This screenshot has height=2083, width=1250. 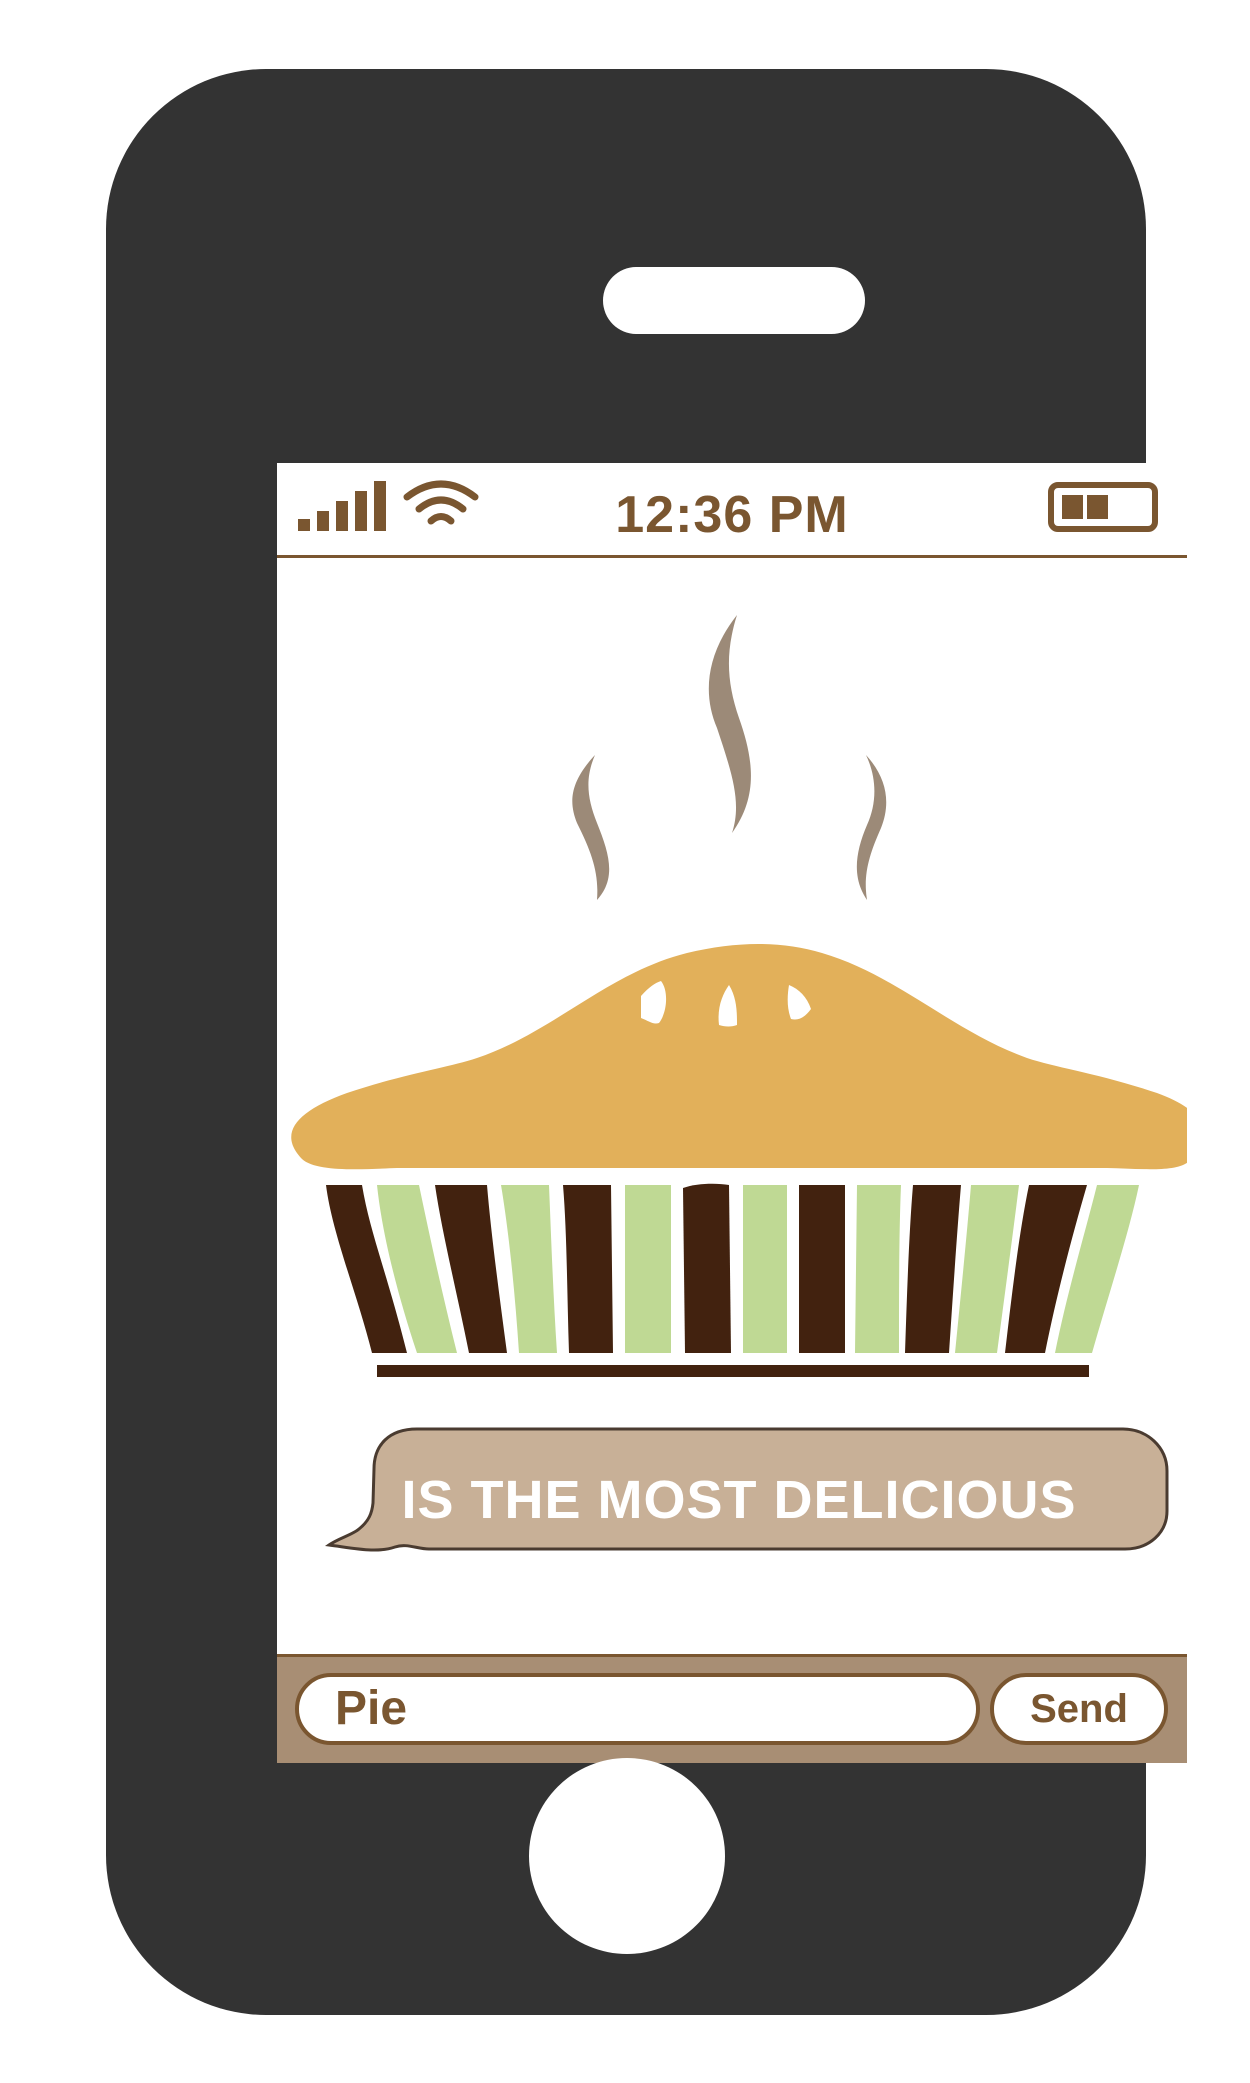 I want to click on steam-icon, so click(x=729, y=757).